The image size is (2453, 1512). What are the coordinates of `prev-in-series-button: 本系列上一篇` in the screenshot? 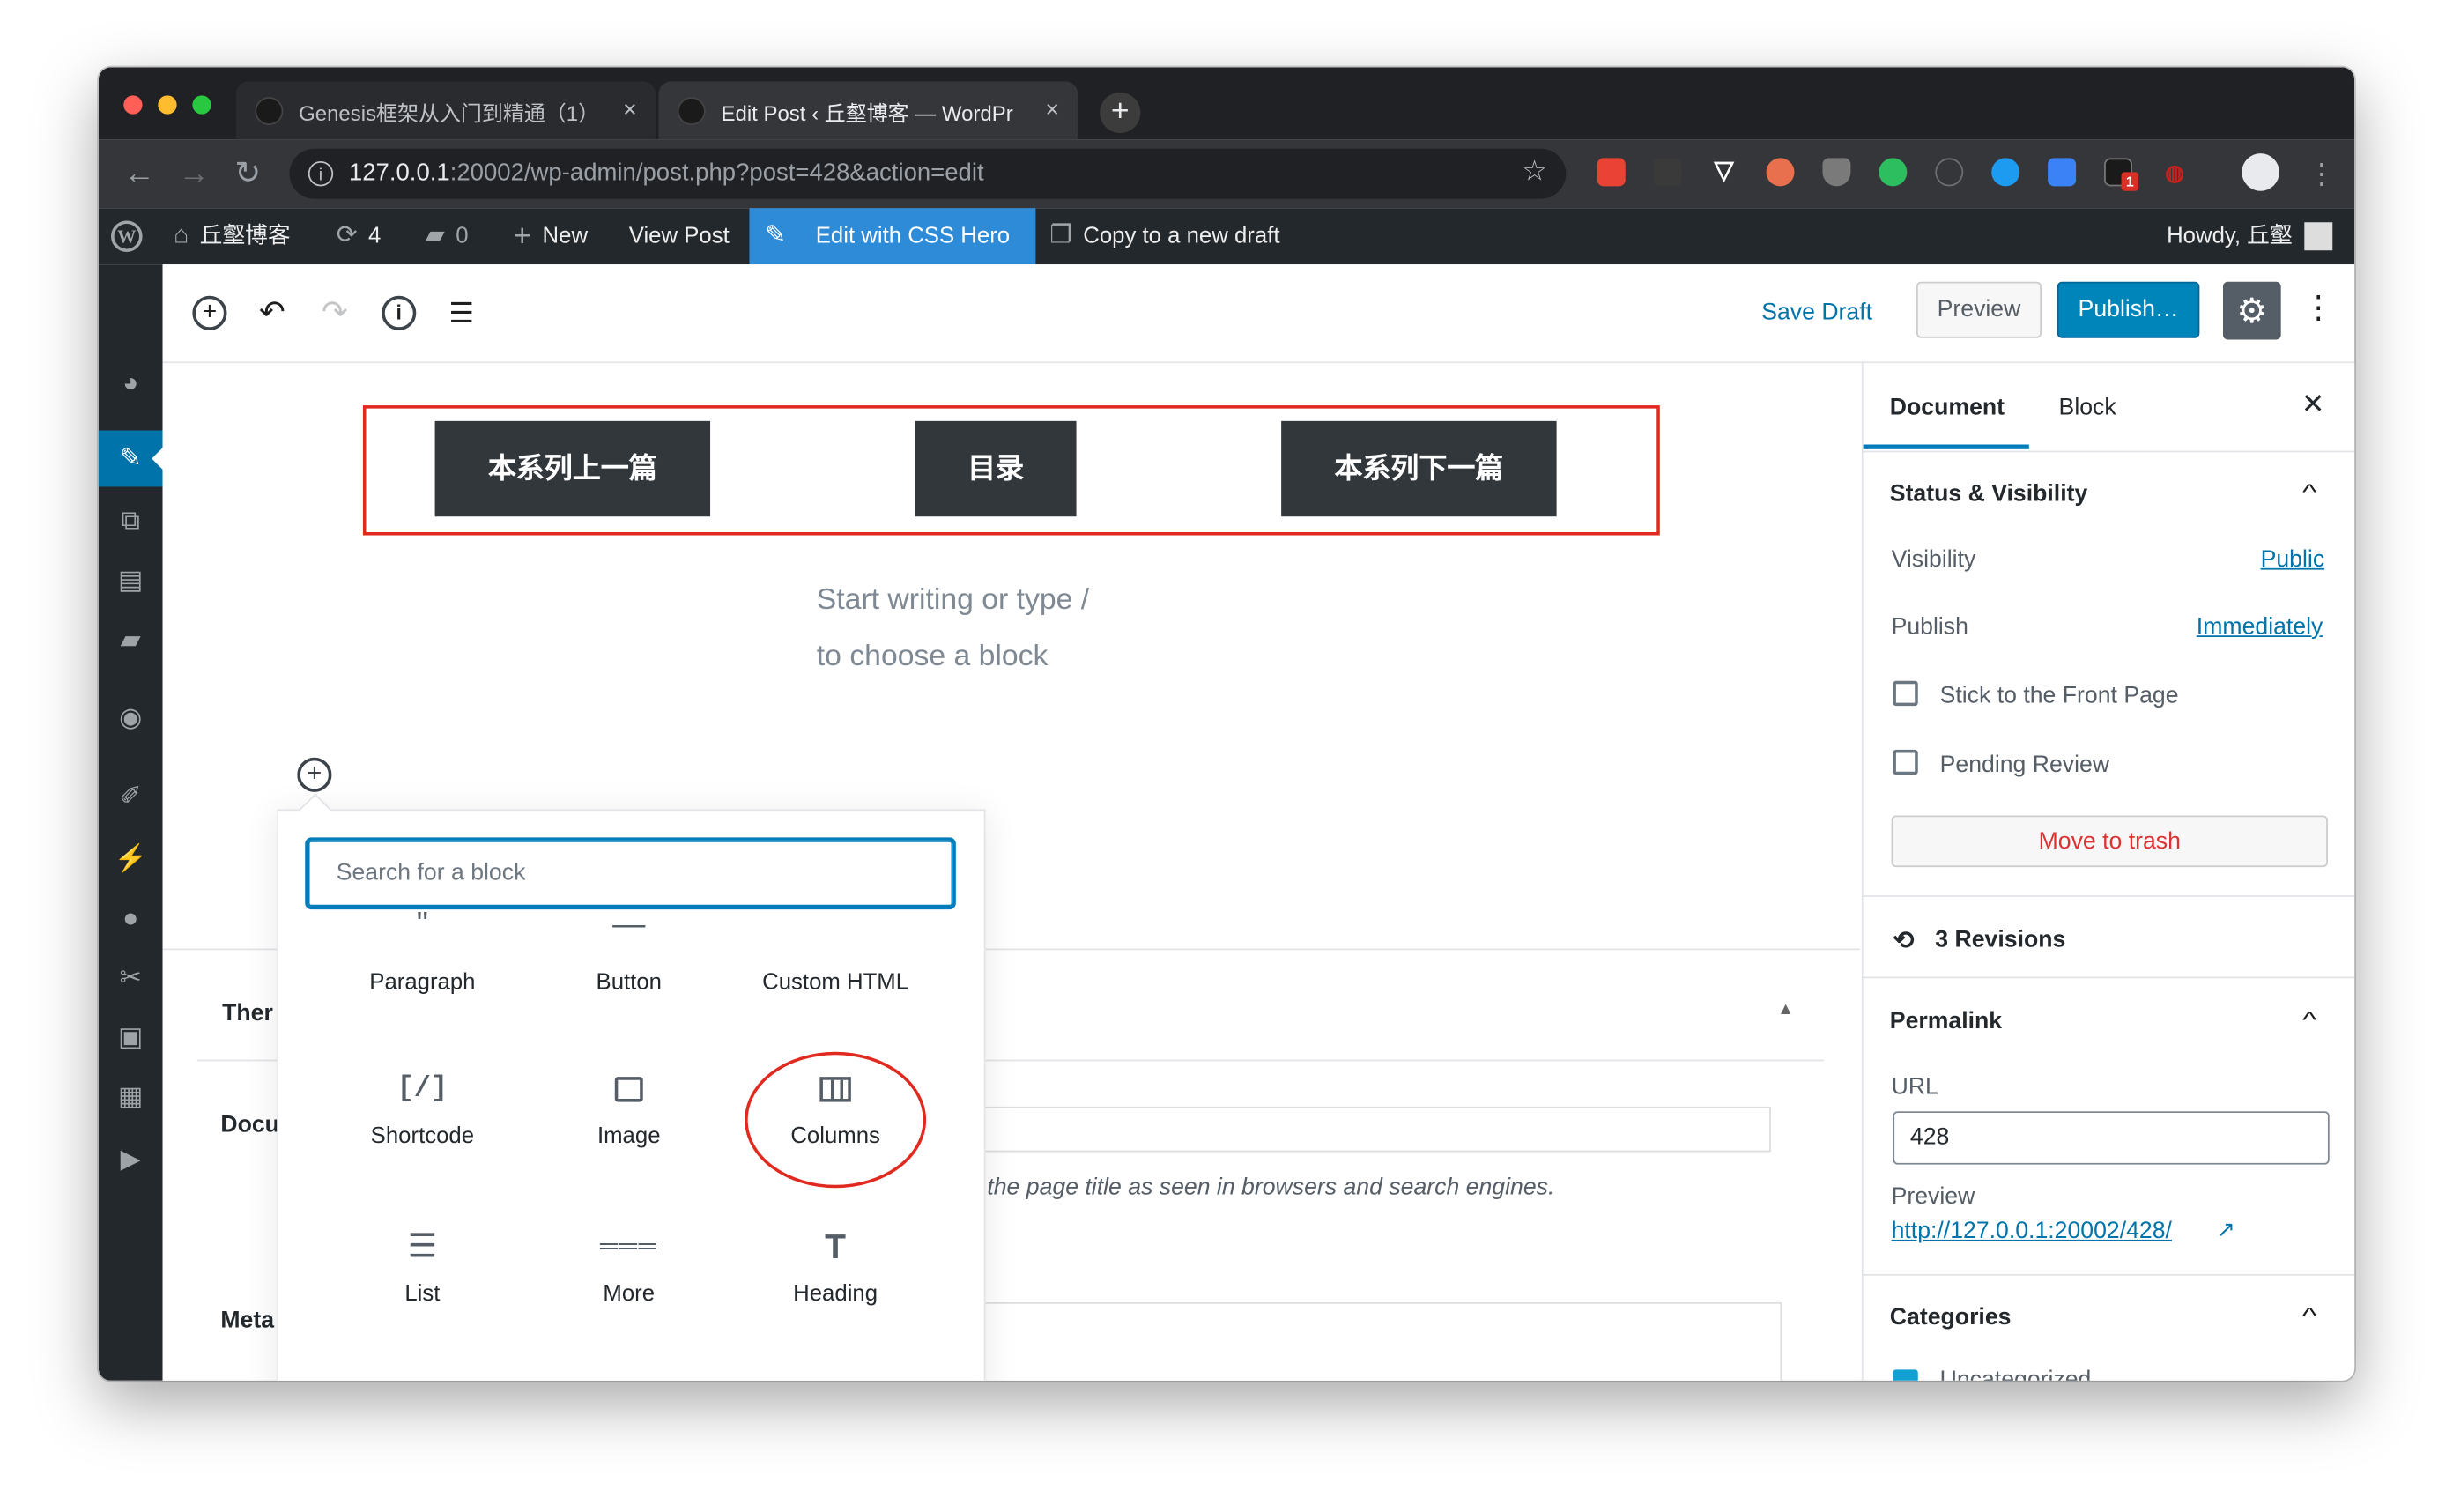 It's located at (572, 468).